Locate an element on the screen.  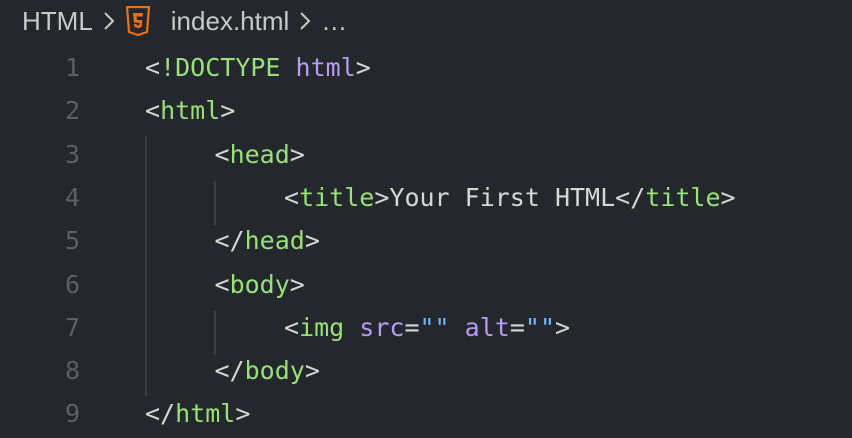
code-content: </html> is located at coordinates (197, 413).